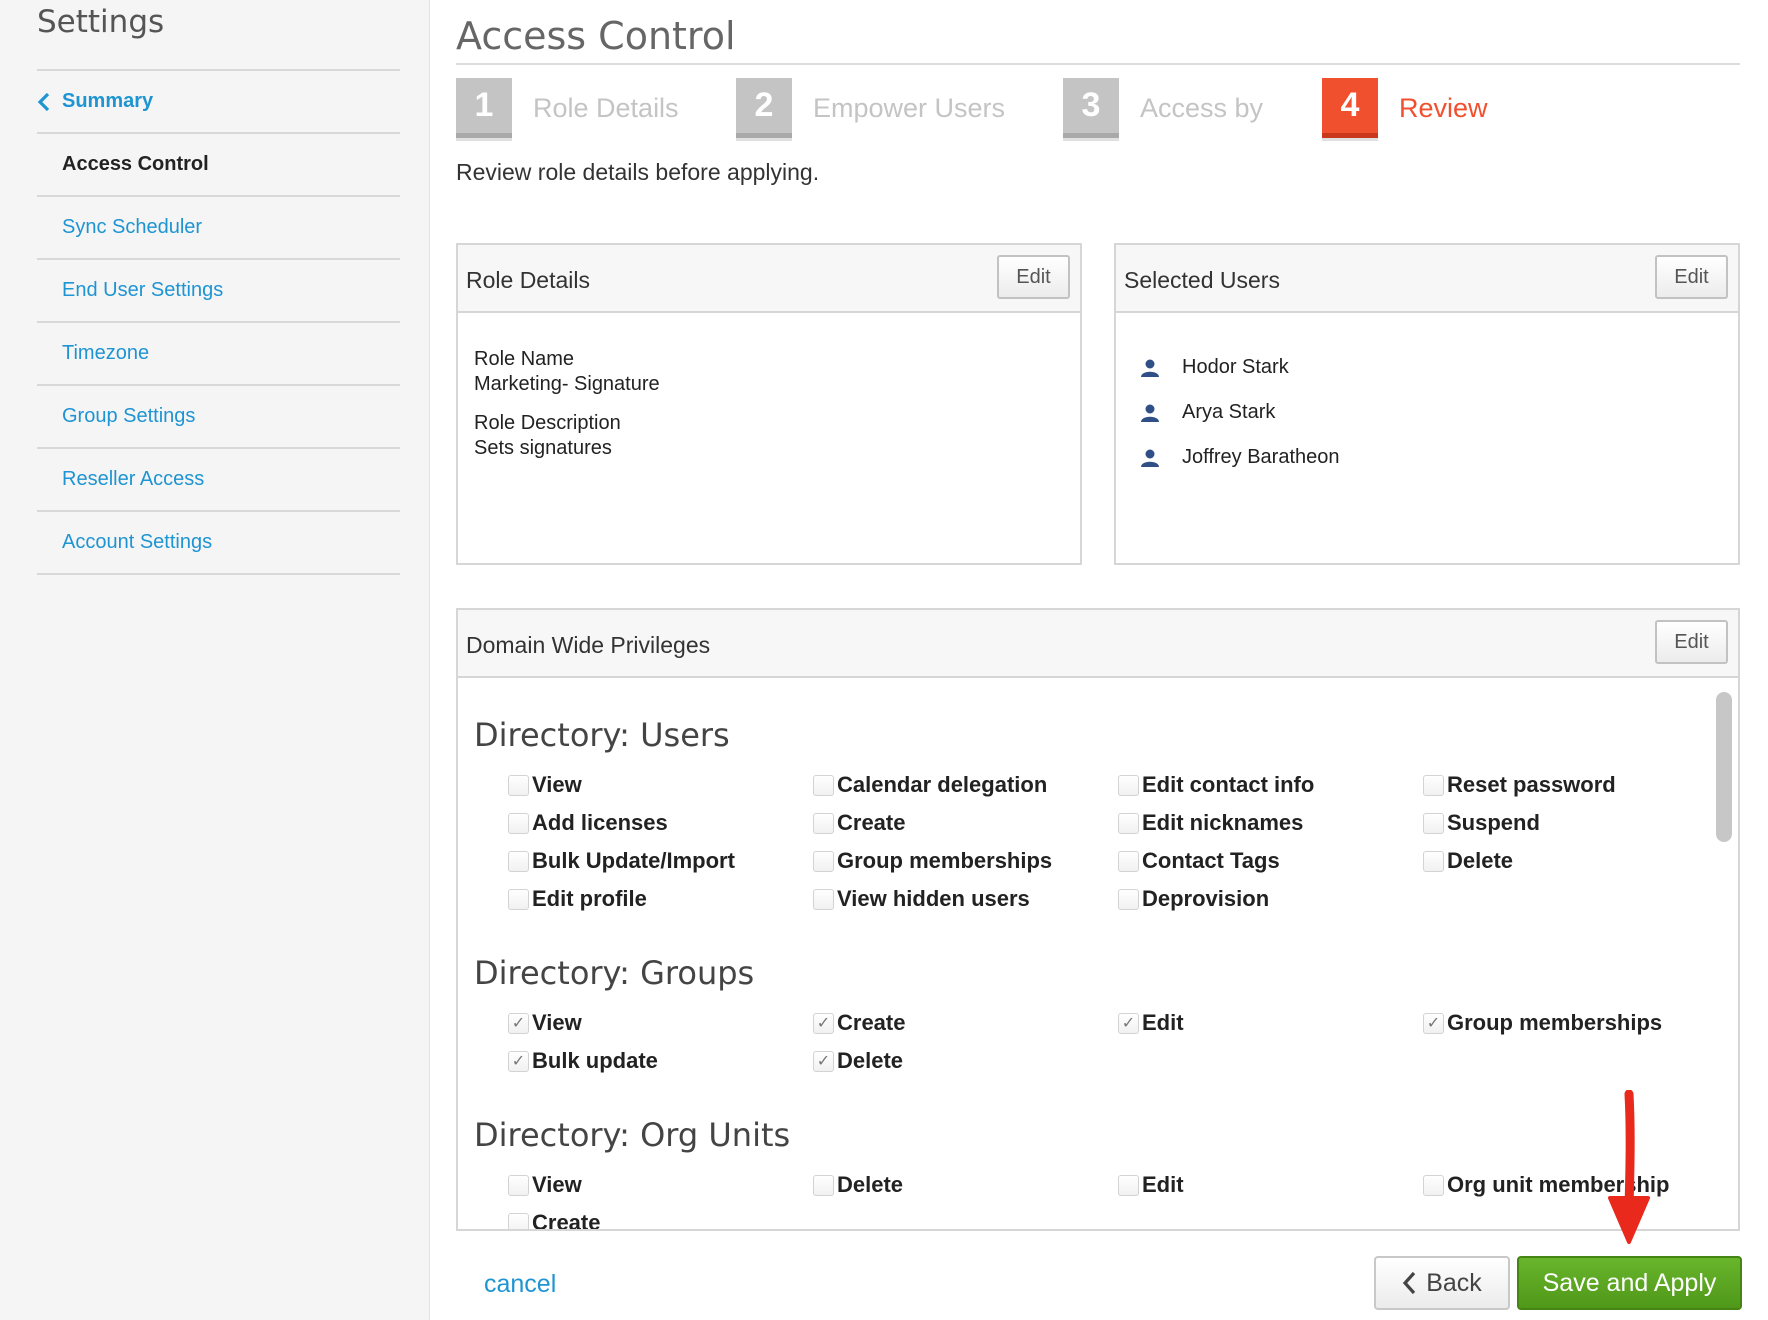 The width and height of the screenshot is (1768, 1320). I want to click on step-access-by: 3 Access by, so click(1163, 108).